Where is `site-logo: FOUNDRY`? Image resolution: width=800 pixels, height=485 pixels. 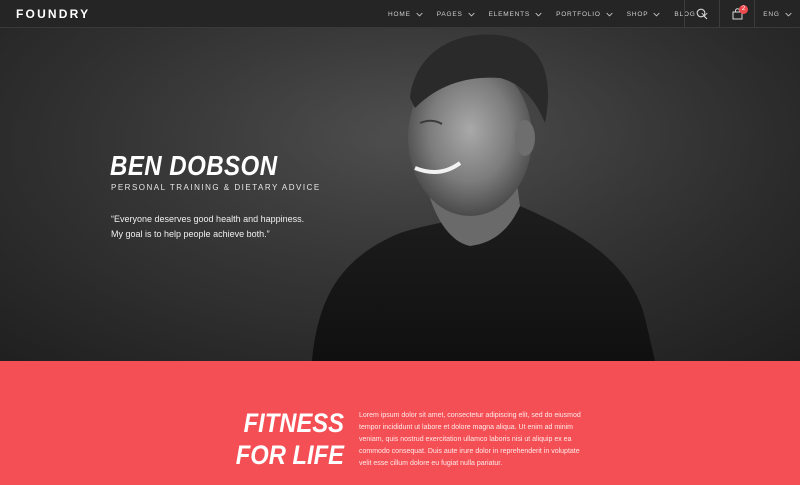
site-logo: FOUNDRY is located at coordinates (53, 14).